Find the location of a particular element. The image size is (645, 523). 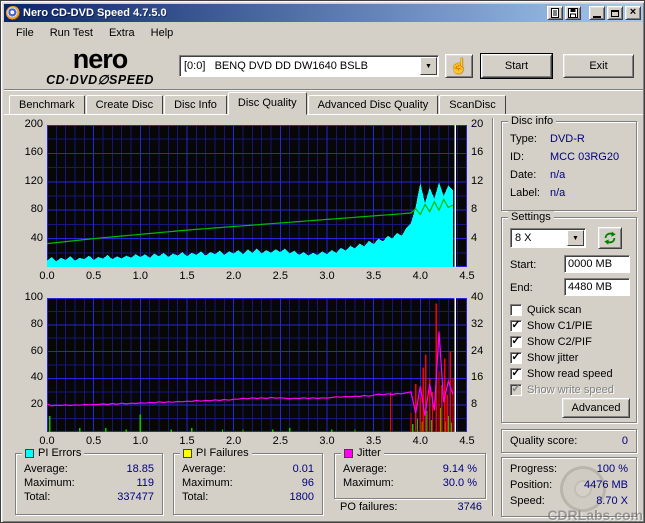

checkbox-show-c1-pie: ✓ Show C1/PIE is located at coordinates (572, 325).